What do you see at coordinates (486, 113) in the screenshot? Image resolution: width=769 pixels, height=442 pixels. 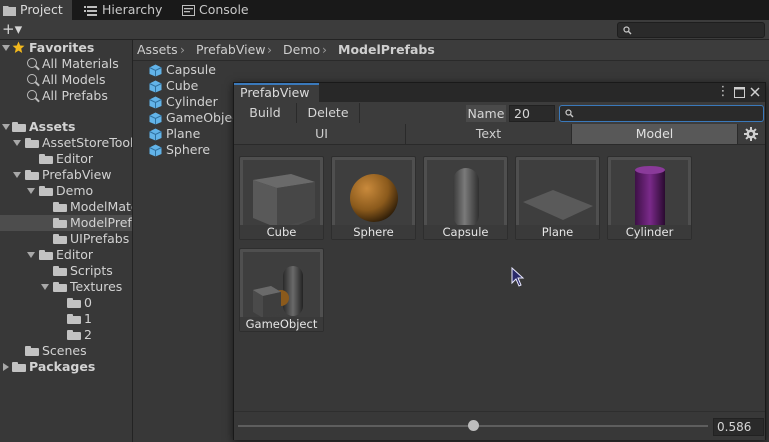 I see `name-label: Name` at bounding box center [486, 113].